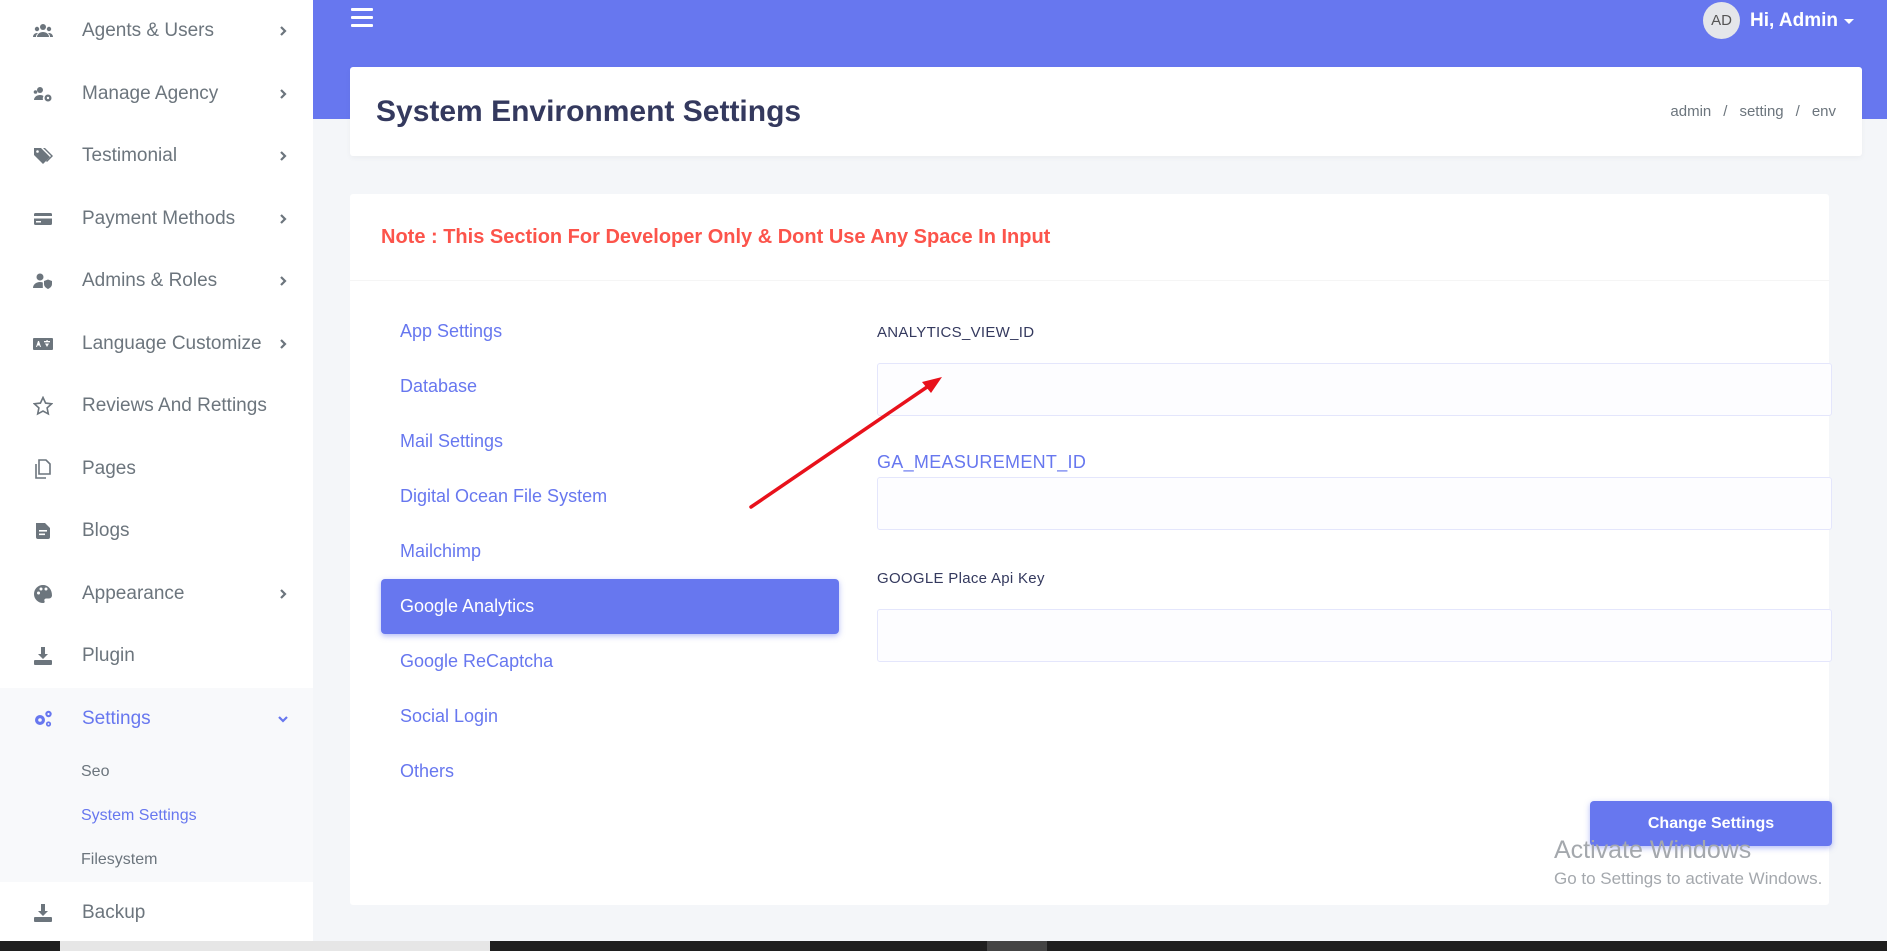 Image resolution: width=1887 pixels, height=951 pixels. What do you see at coordinates (43, 31) in the screenshot?
I see `users-icon` at bounding box center [43, 31].